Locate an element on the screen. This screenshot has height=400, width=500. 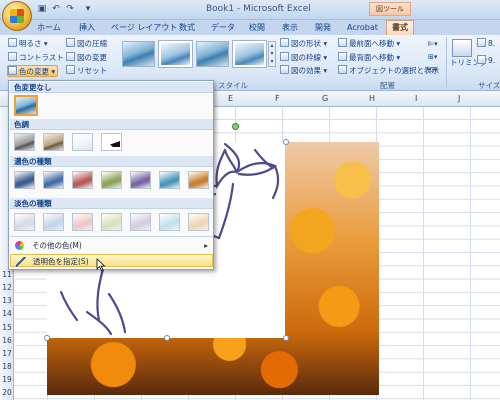
more-colors-item: その他の色(M) ▸ is located at coordinates (111, 245).